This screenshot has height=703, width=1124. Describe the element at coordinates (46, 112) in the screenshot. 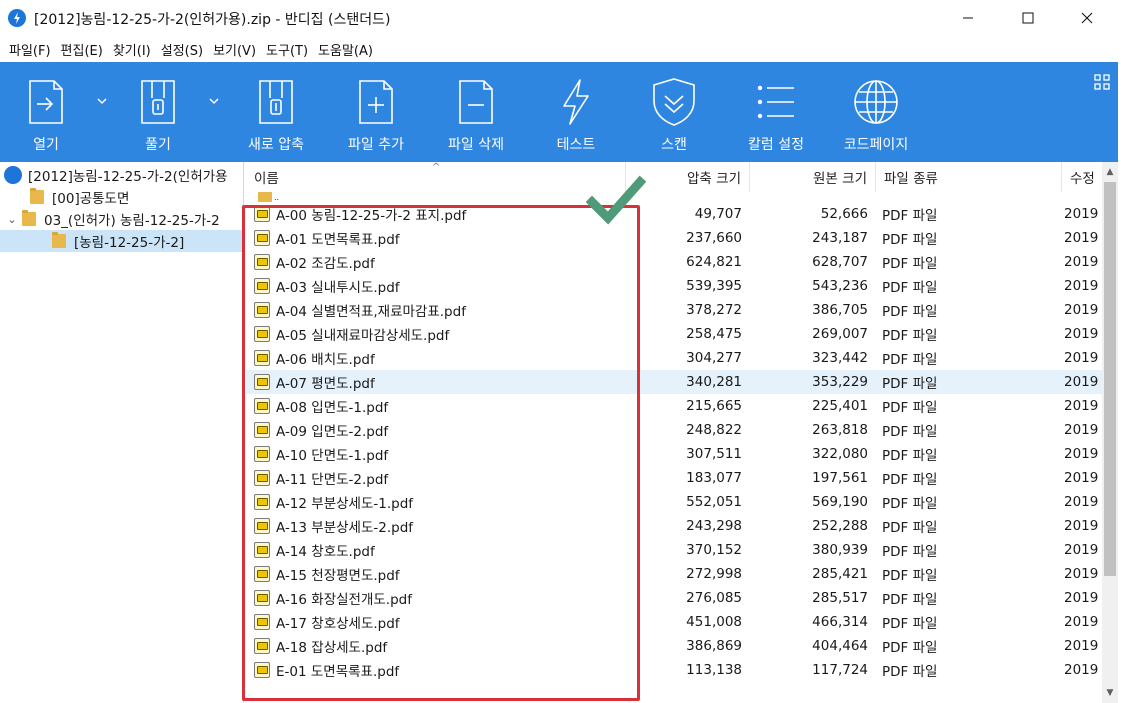

I see `open-button: 열기` at that location.